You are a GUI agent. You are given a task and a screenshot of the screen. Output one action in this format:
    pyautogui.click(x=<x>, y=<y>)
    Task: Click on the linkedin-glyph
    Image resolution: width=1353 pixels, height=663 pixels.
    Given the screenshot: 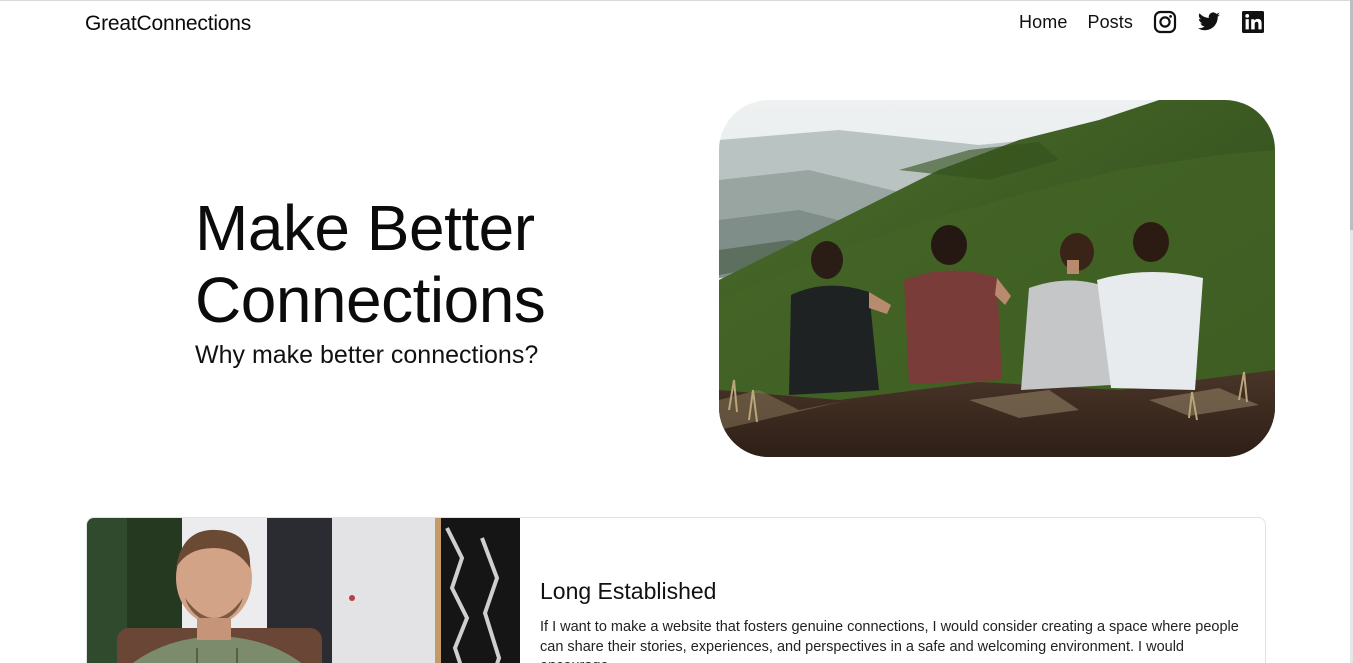 What is the action you would take?
    pyautogui.click(x=1253, y=22)
    